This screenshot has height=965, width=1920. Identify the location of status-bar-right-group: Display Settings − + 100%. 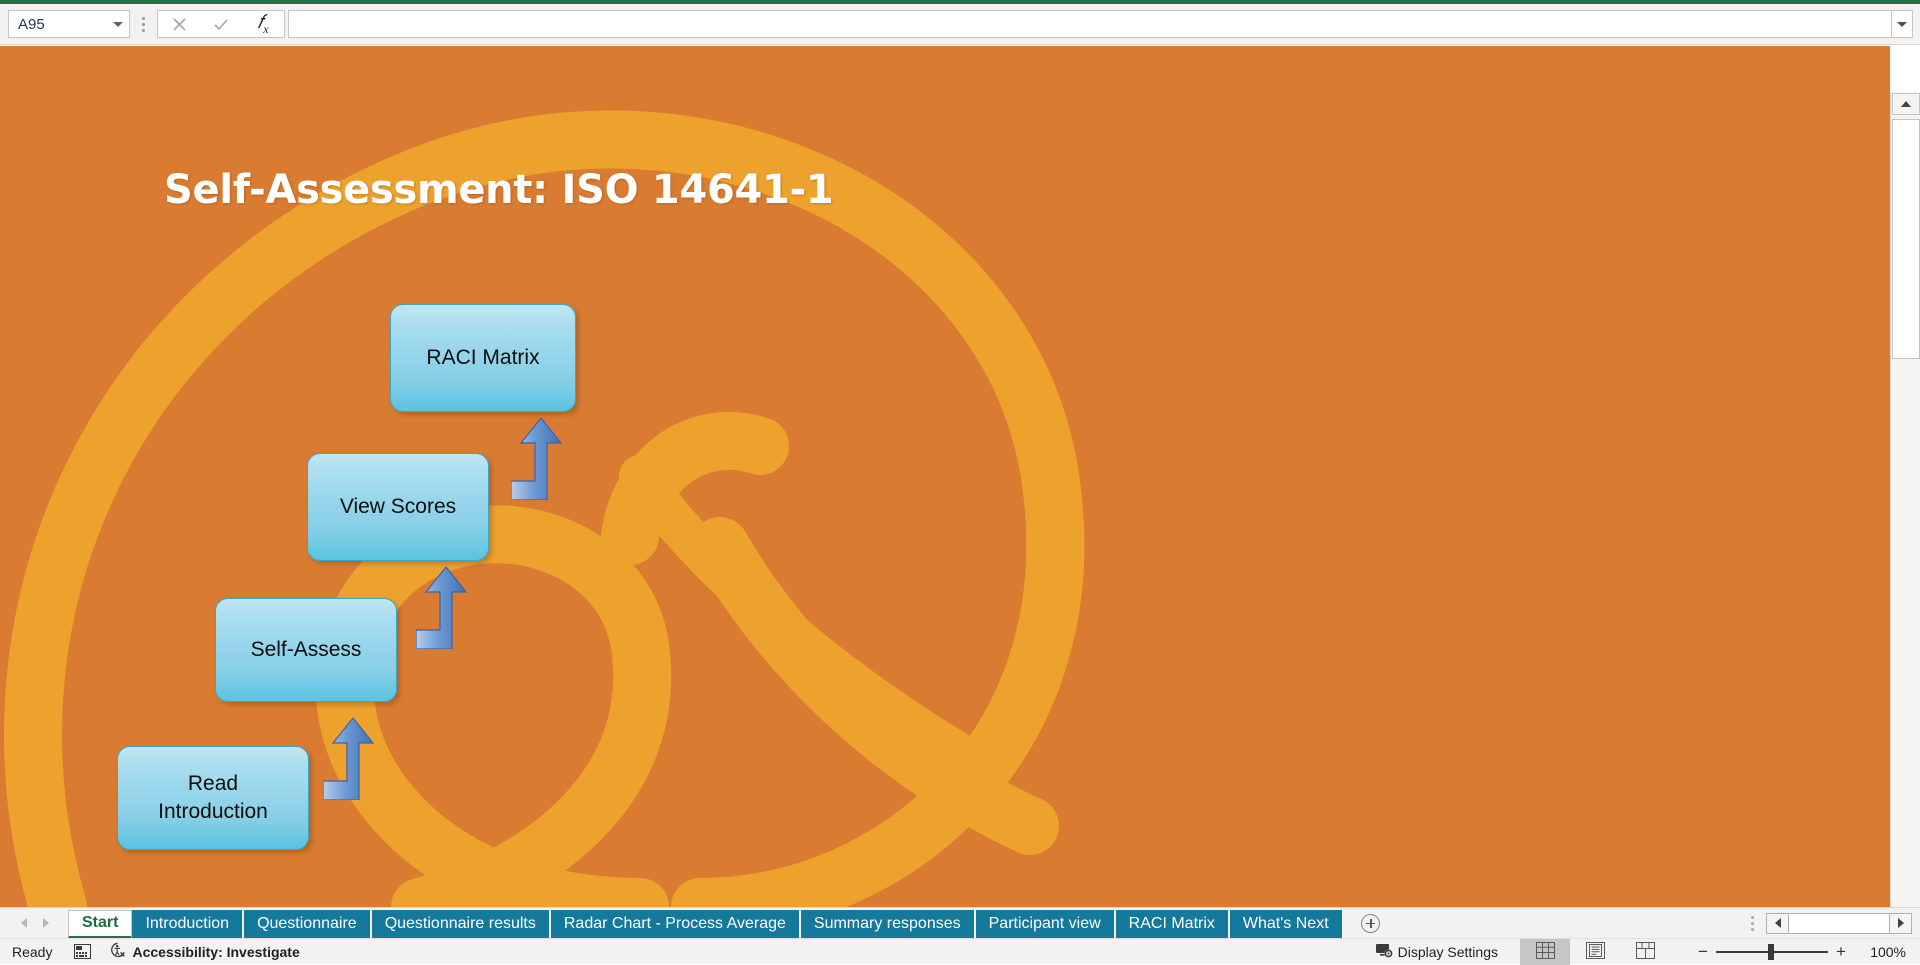
(1647, 951).